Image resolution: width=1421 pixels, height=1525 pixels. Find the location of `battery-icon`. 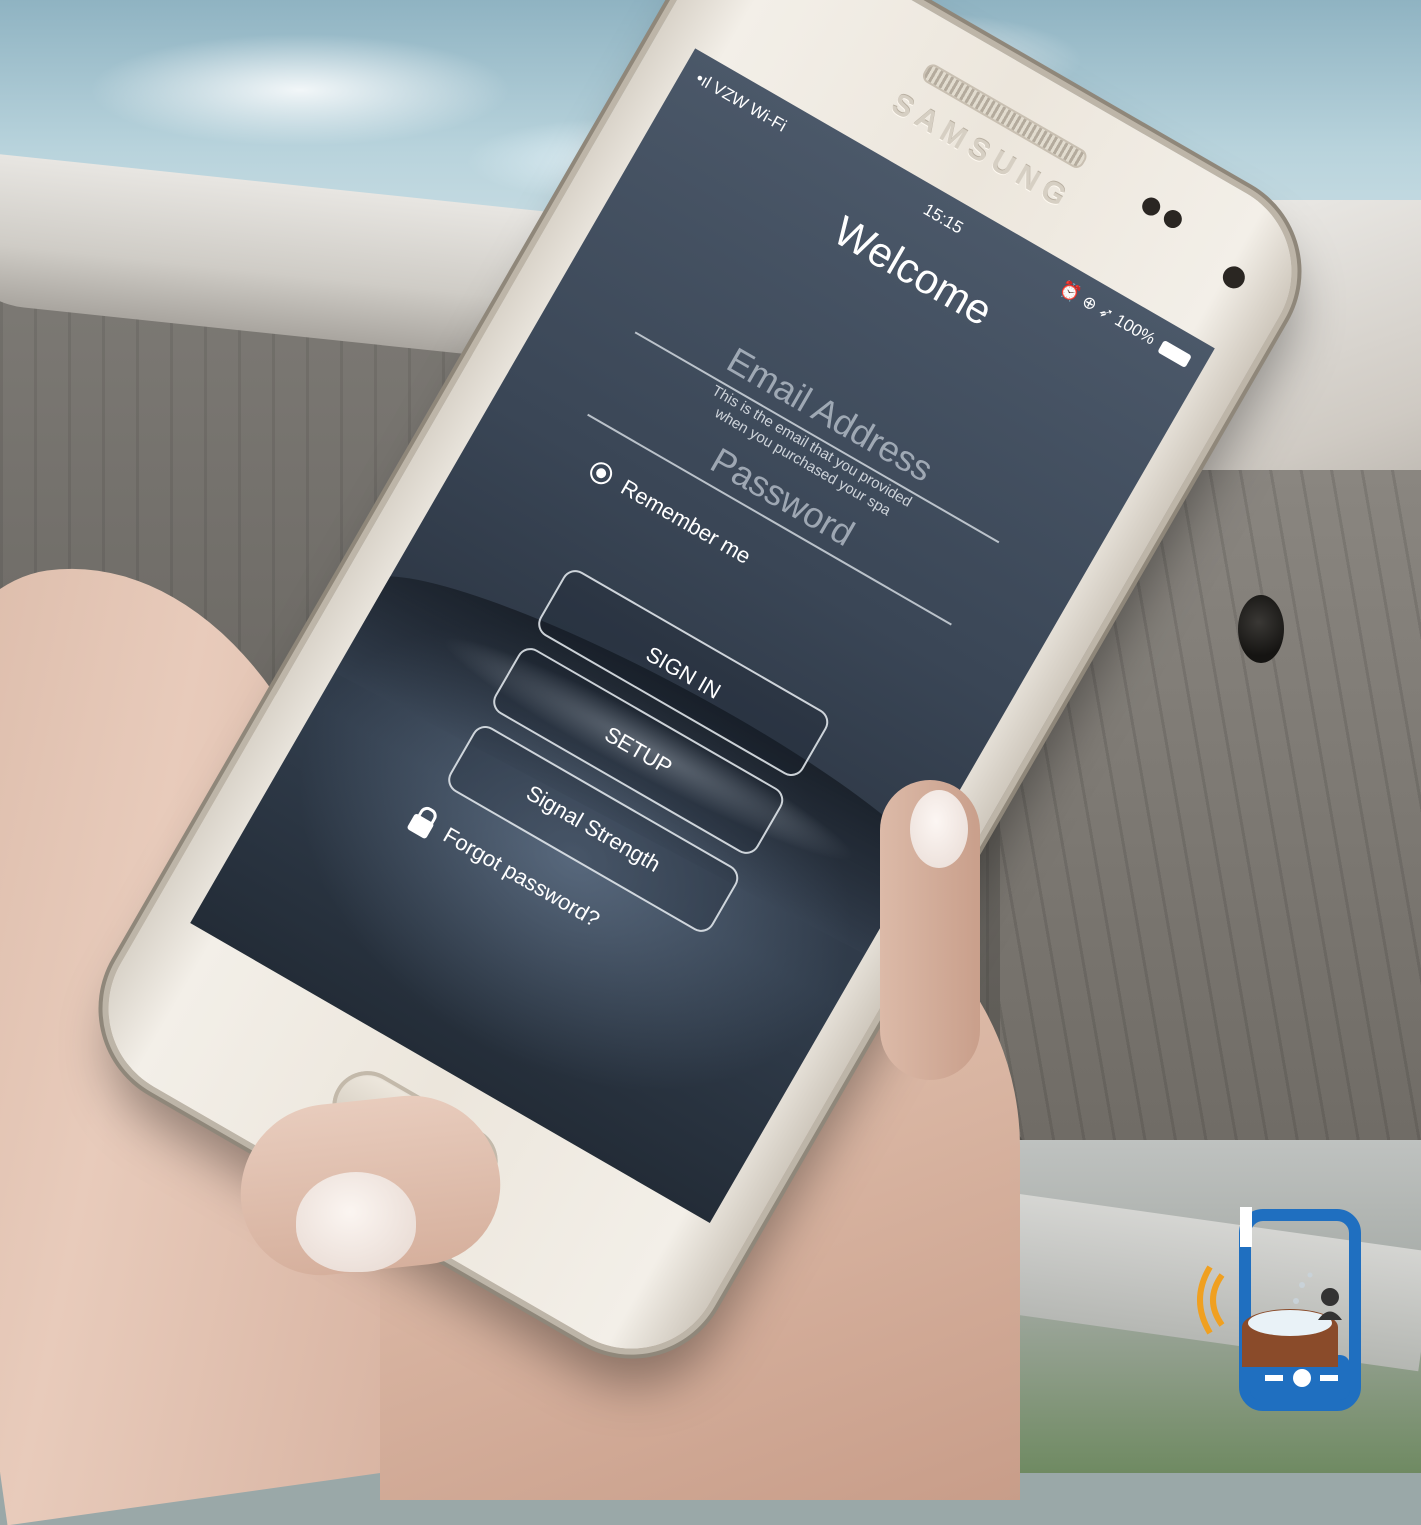

battery-icon is located at coordinates (1175, 353).